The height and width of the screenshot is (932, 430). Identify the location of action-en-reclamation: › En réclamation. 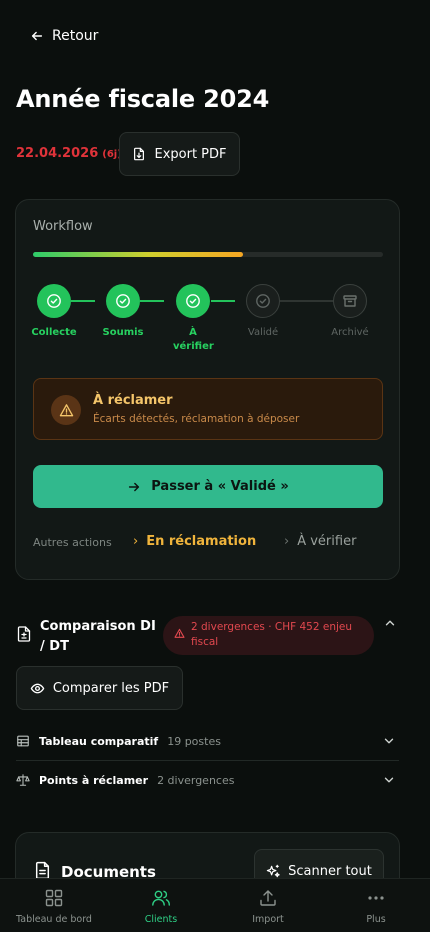
(194, 541).